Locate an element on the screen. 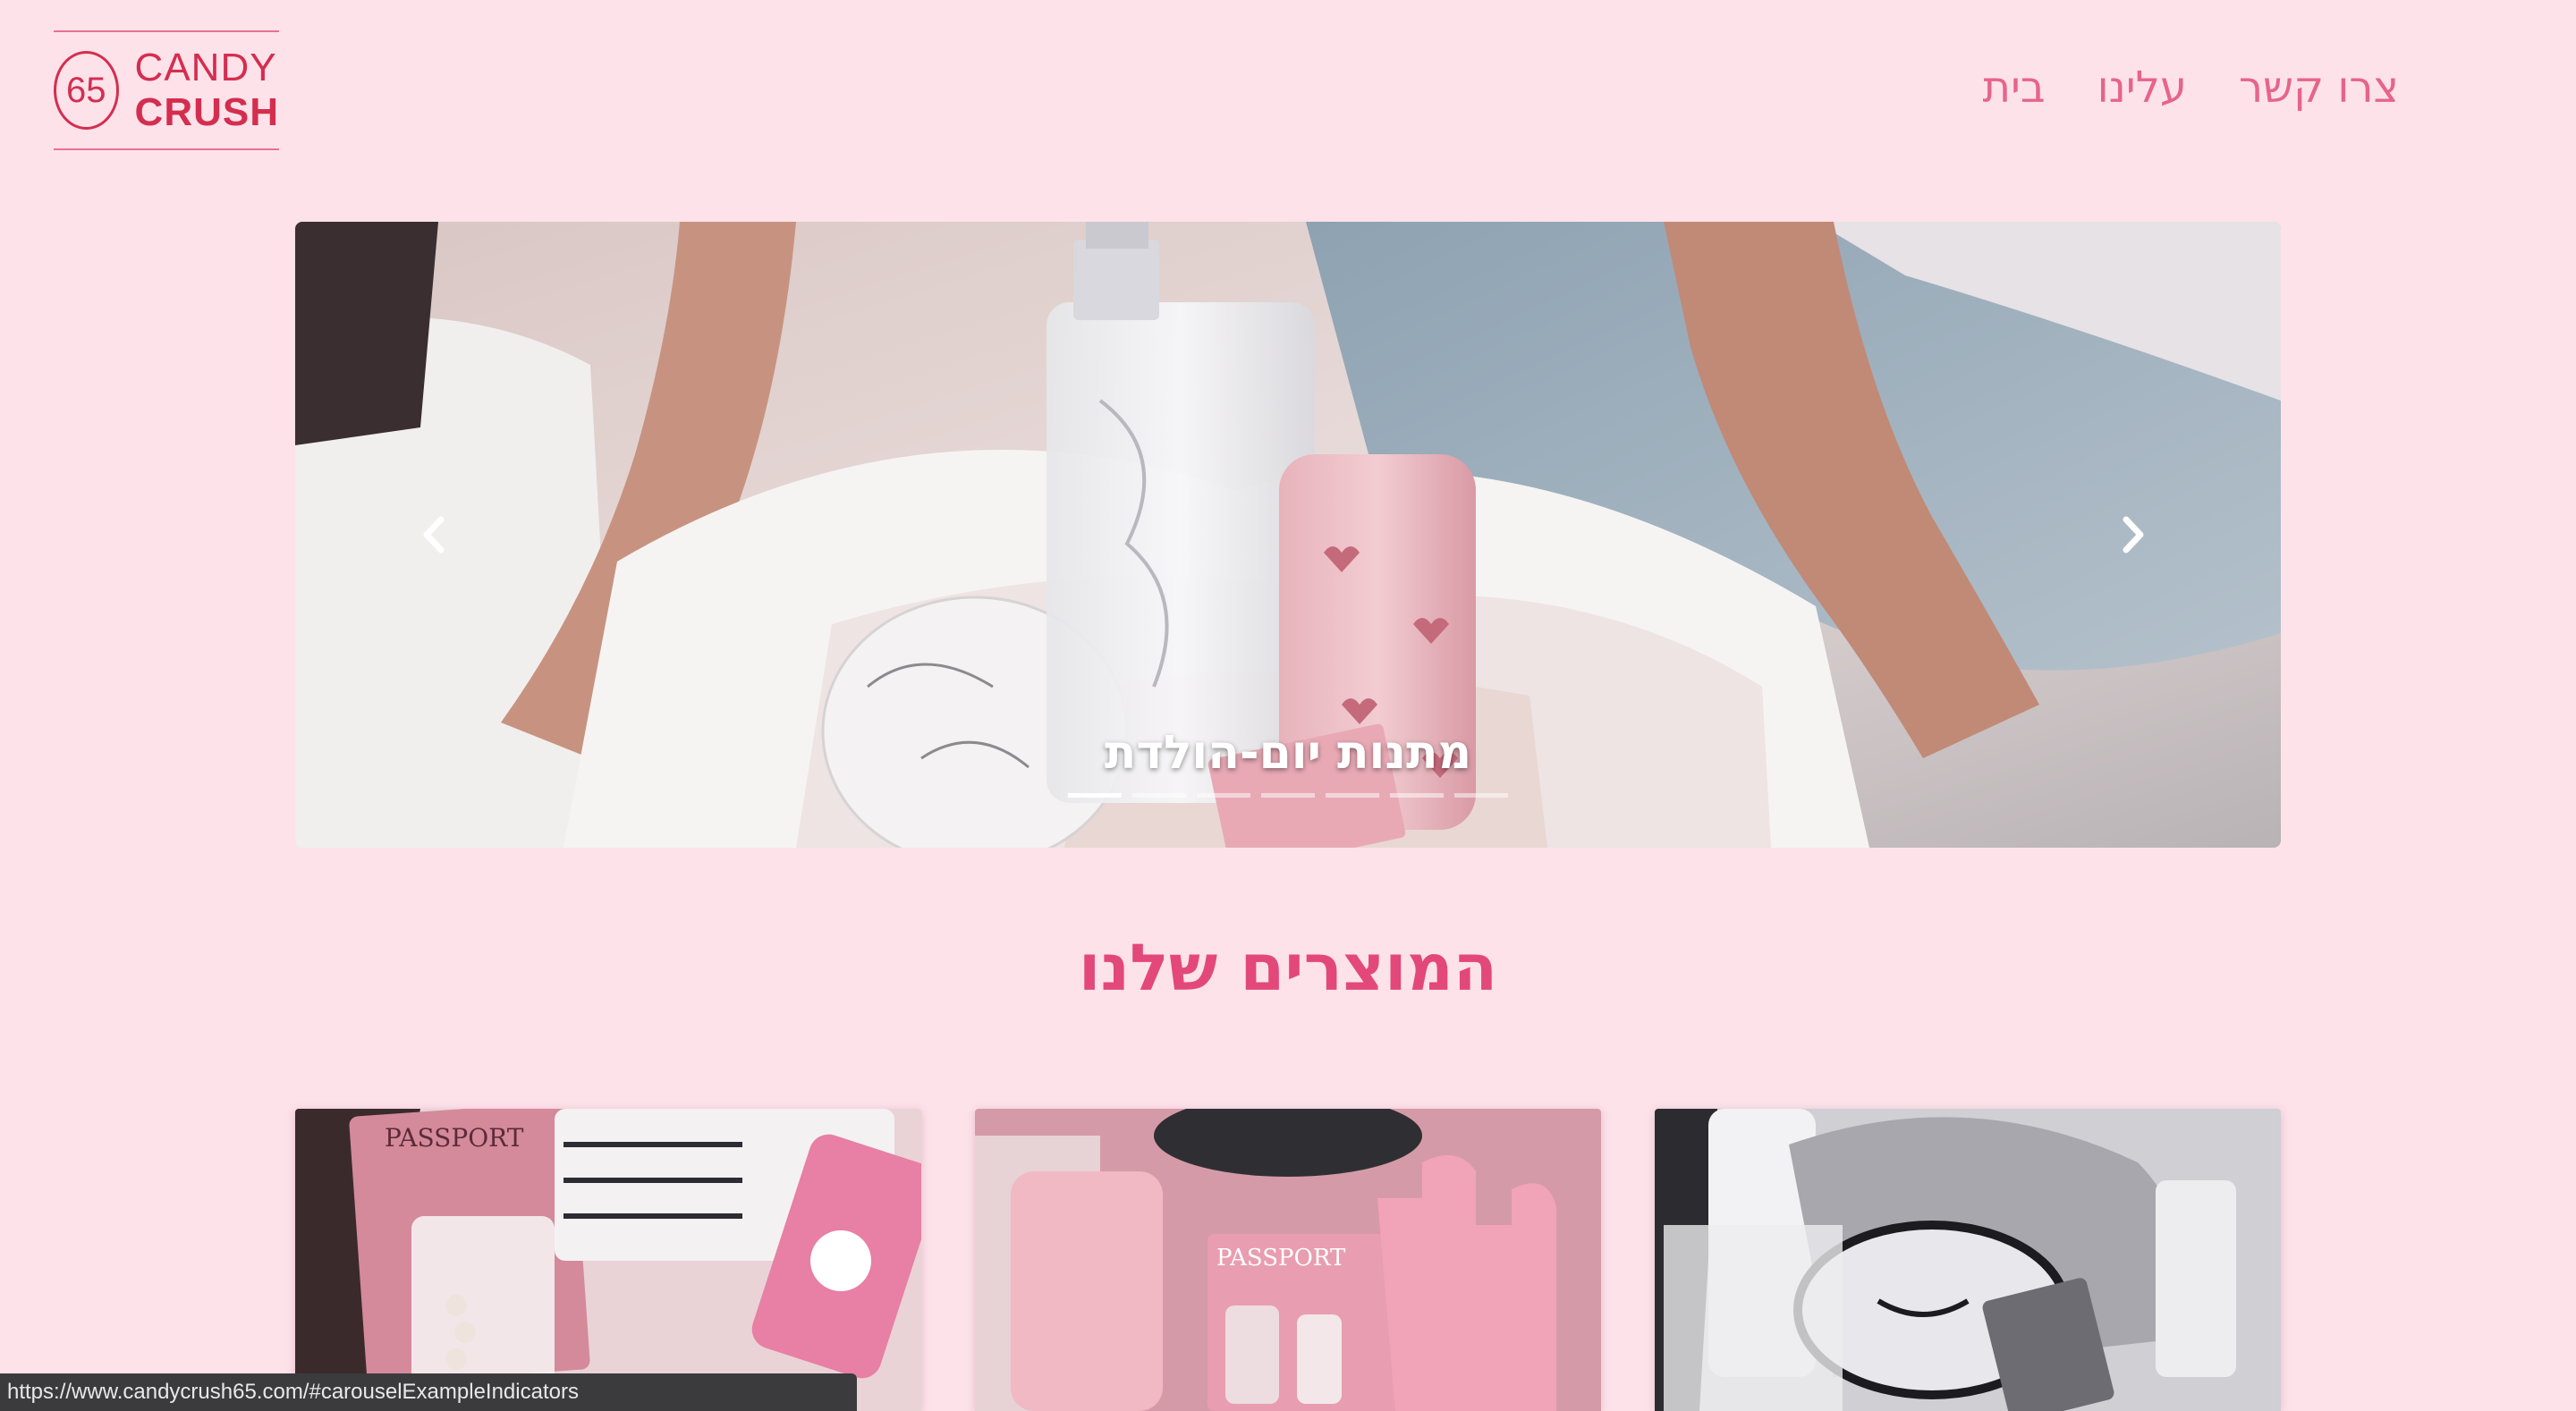 This screenshot has height=1411, width=2576. carousel-indicators is located at coordinates (1288, 795).